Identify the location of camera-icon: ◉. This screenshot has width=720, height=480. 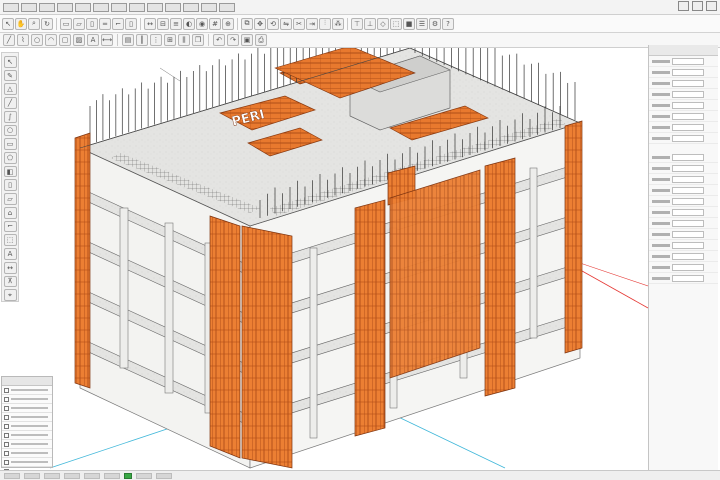
(202, 23).